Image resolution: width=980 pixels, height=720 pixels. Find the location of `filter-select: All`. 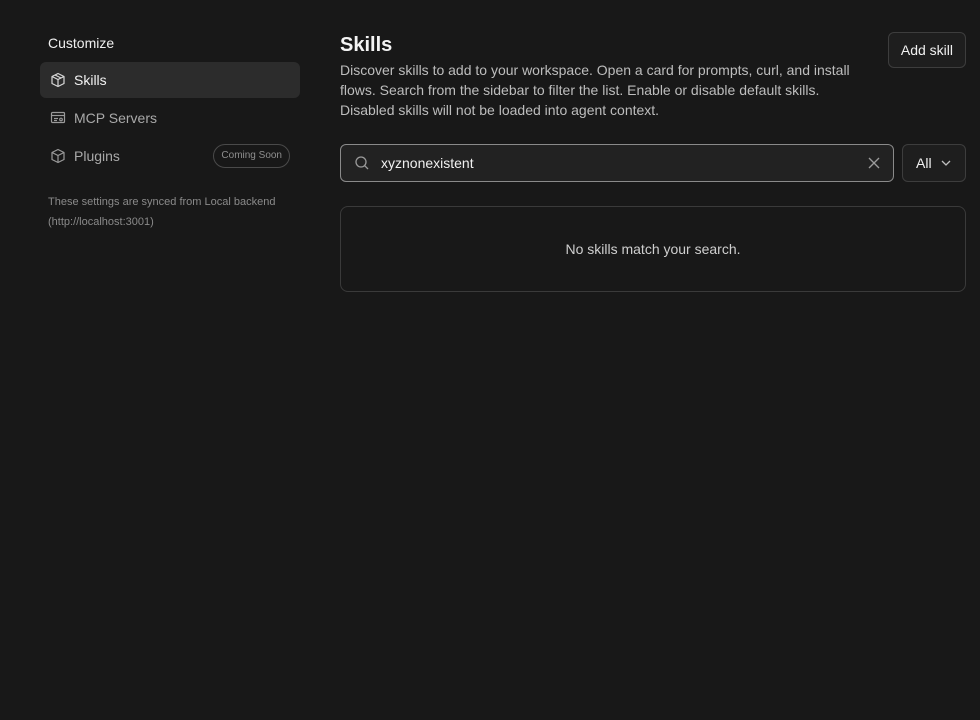

filter-select: All is located at coordinates (934, 163).